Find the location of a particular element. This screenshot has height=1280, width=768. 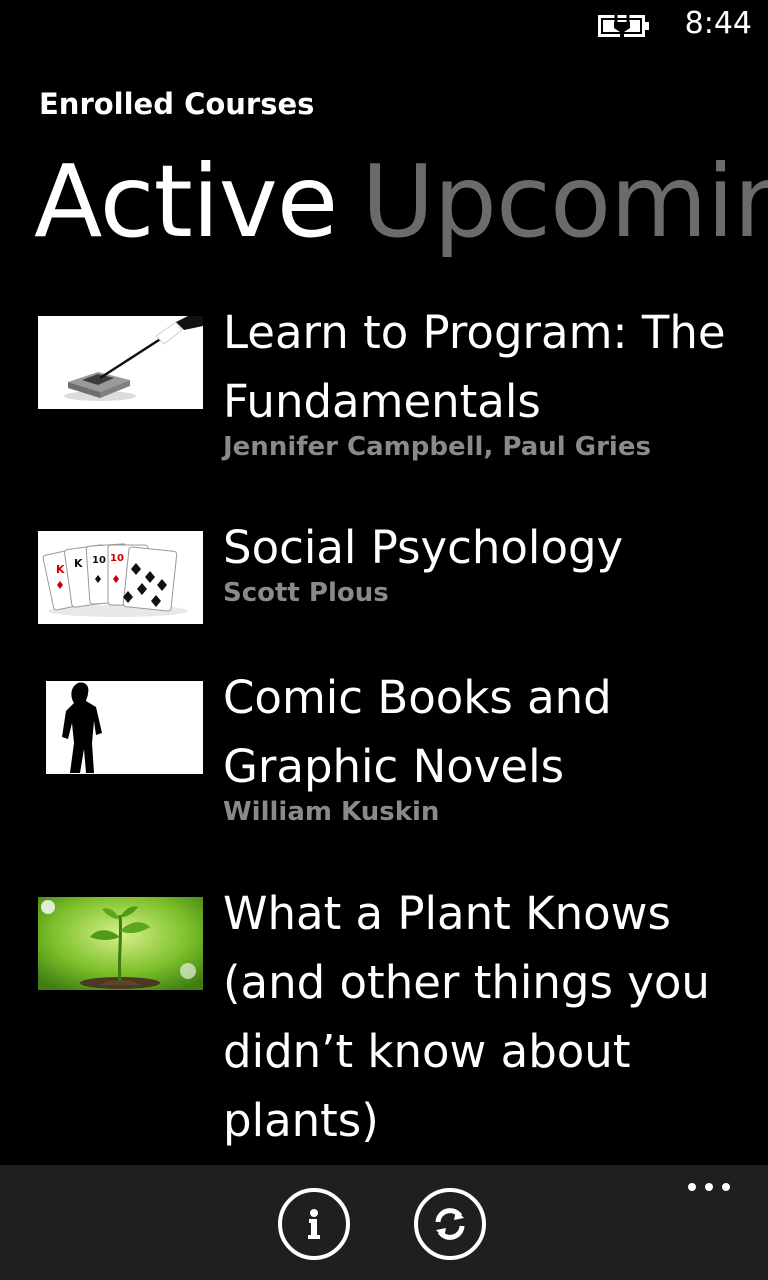

app-title: Enrolled Courses is located at coordinates (177, 104).